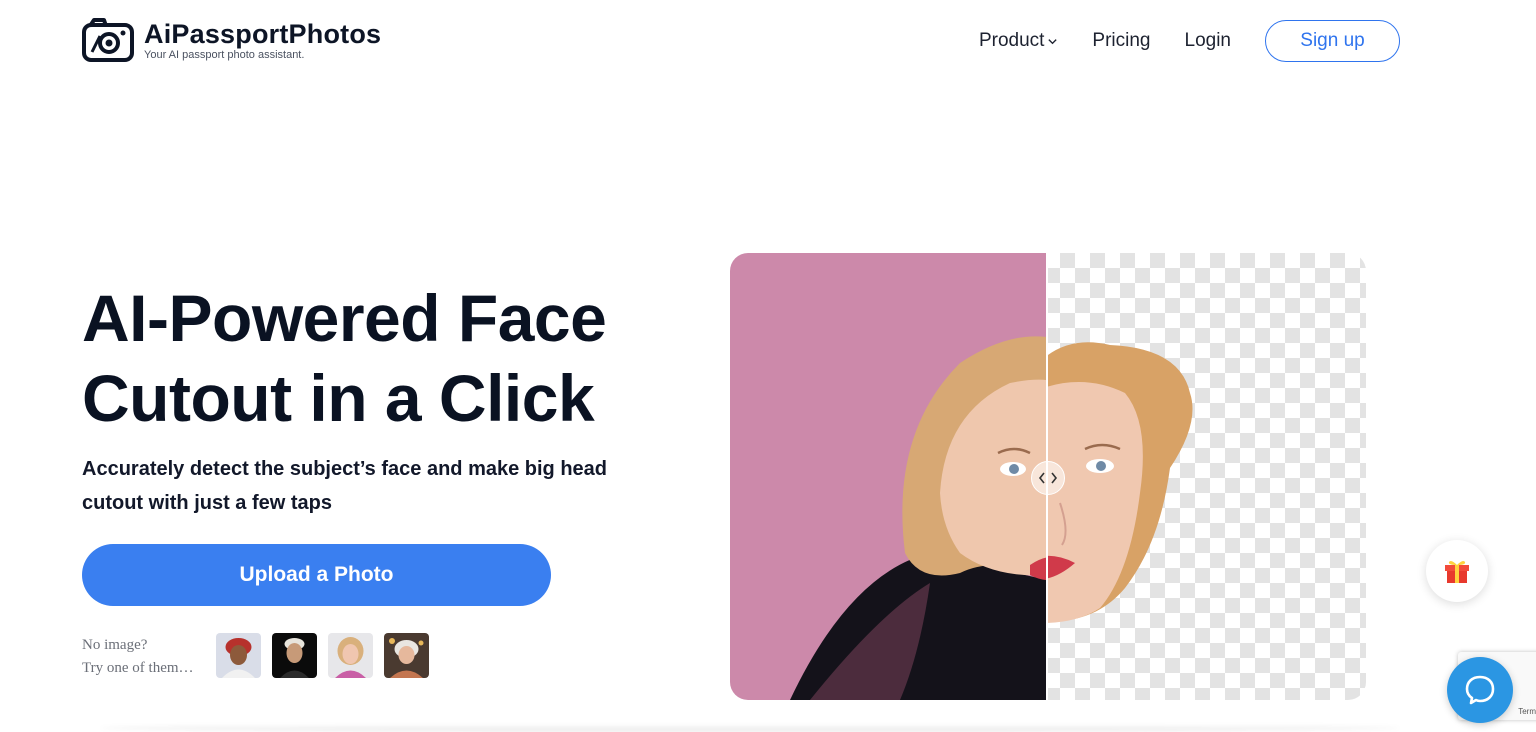 This screenshot has height=732, width=1536. I want to click on chat-icon, so click(1480, 690).